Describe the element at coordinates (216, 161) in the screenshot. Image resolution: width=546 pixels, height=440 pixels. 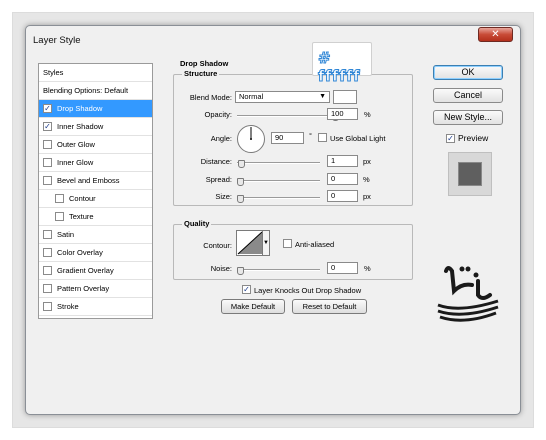
I see `distance-label: Distance:` at that location.